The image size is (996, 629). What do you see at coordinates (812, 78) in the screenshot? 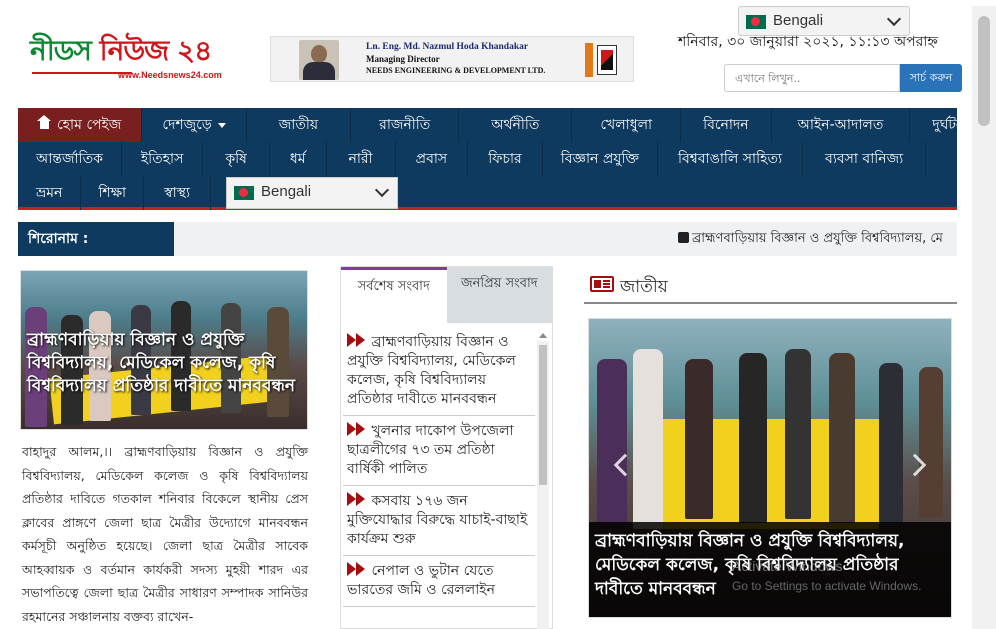
I see `search-input` at bounding box center [812, 78].